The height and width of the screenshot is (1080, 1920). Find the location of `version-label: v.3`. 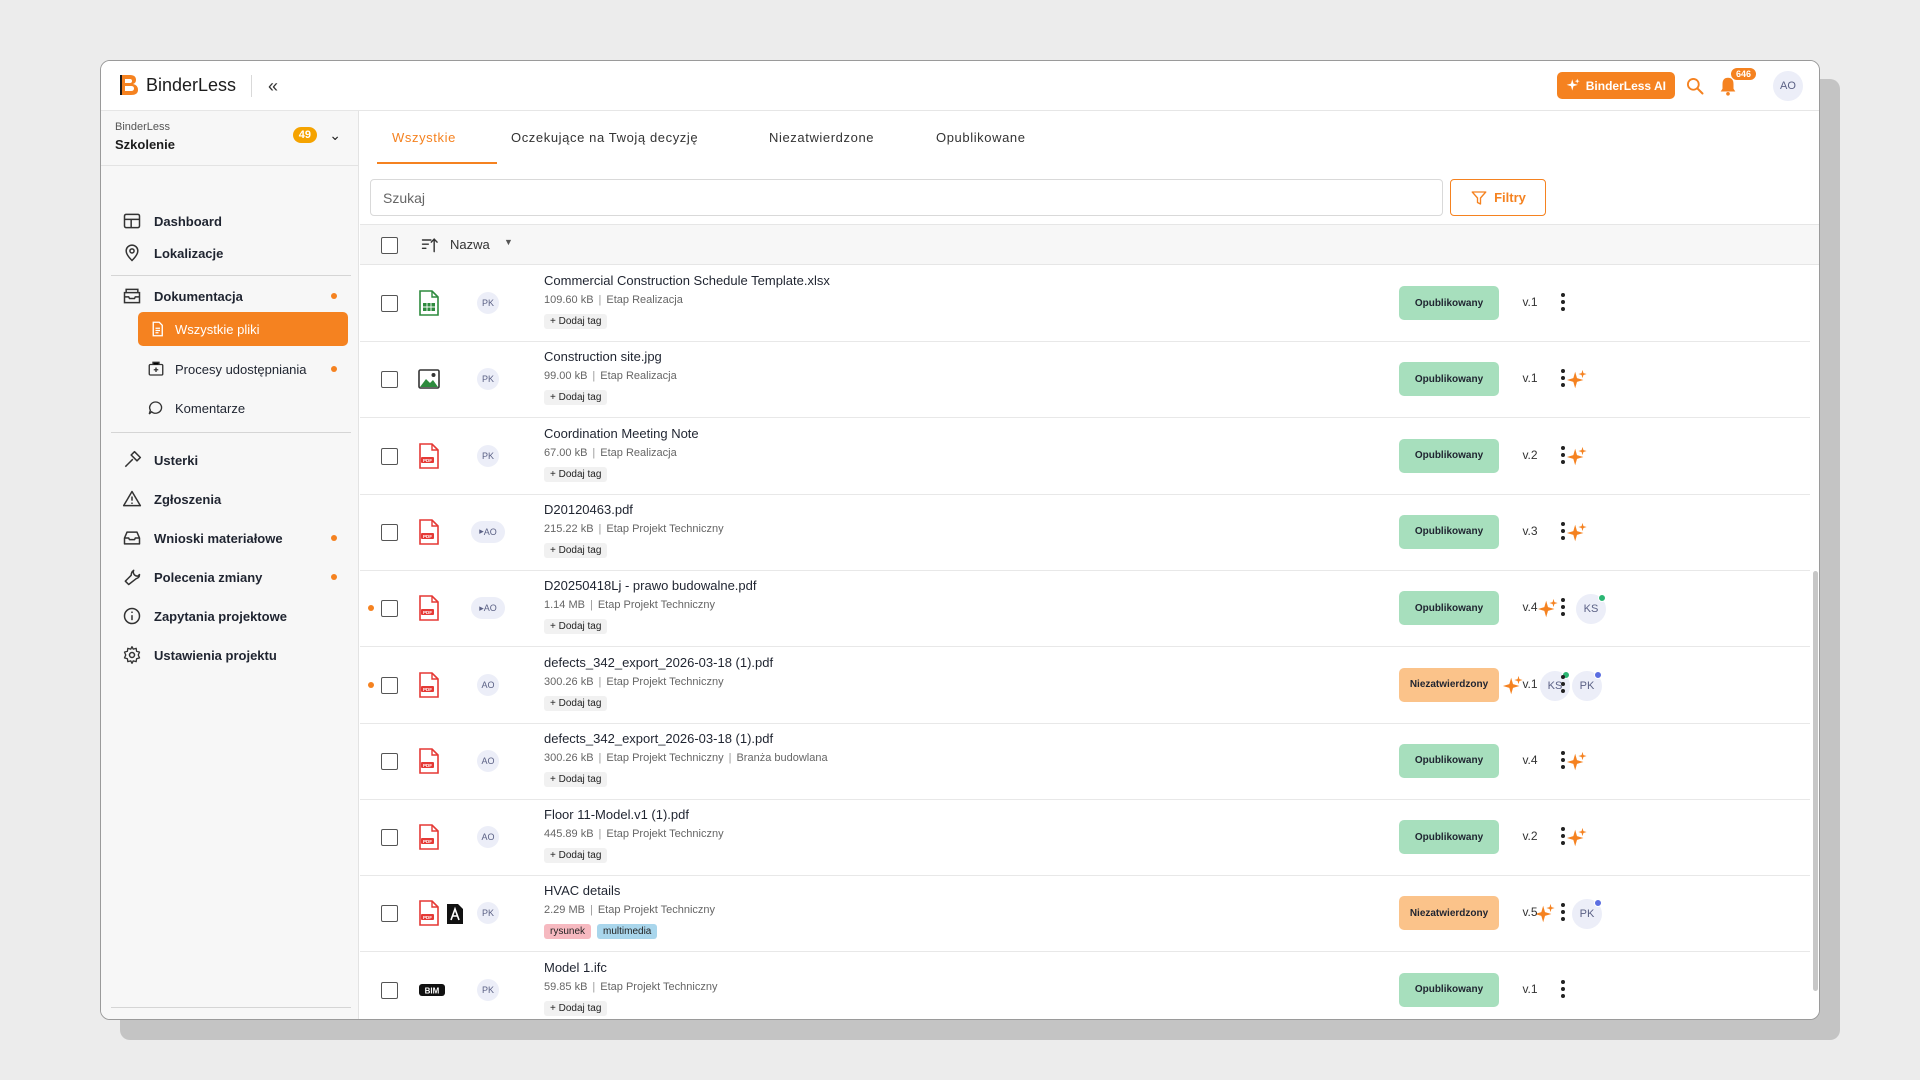

version-label: v.3 is located at coordinates (1530, 531).